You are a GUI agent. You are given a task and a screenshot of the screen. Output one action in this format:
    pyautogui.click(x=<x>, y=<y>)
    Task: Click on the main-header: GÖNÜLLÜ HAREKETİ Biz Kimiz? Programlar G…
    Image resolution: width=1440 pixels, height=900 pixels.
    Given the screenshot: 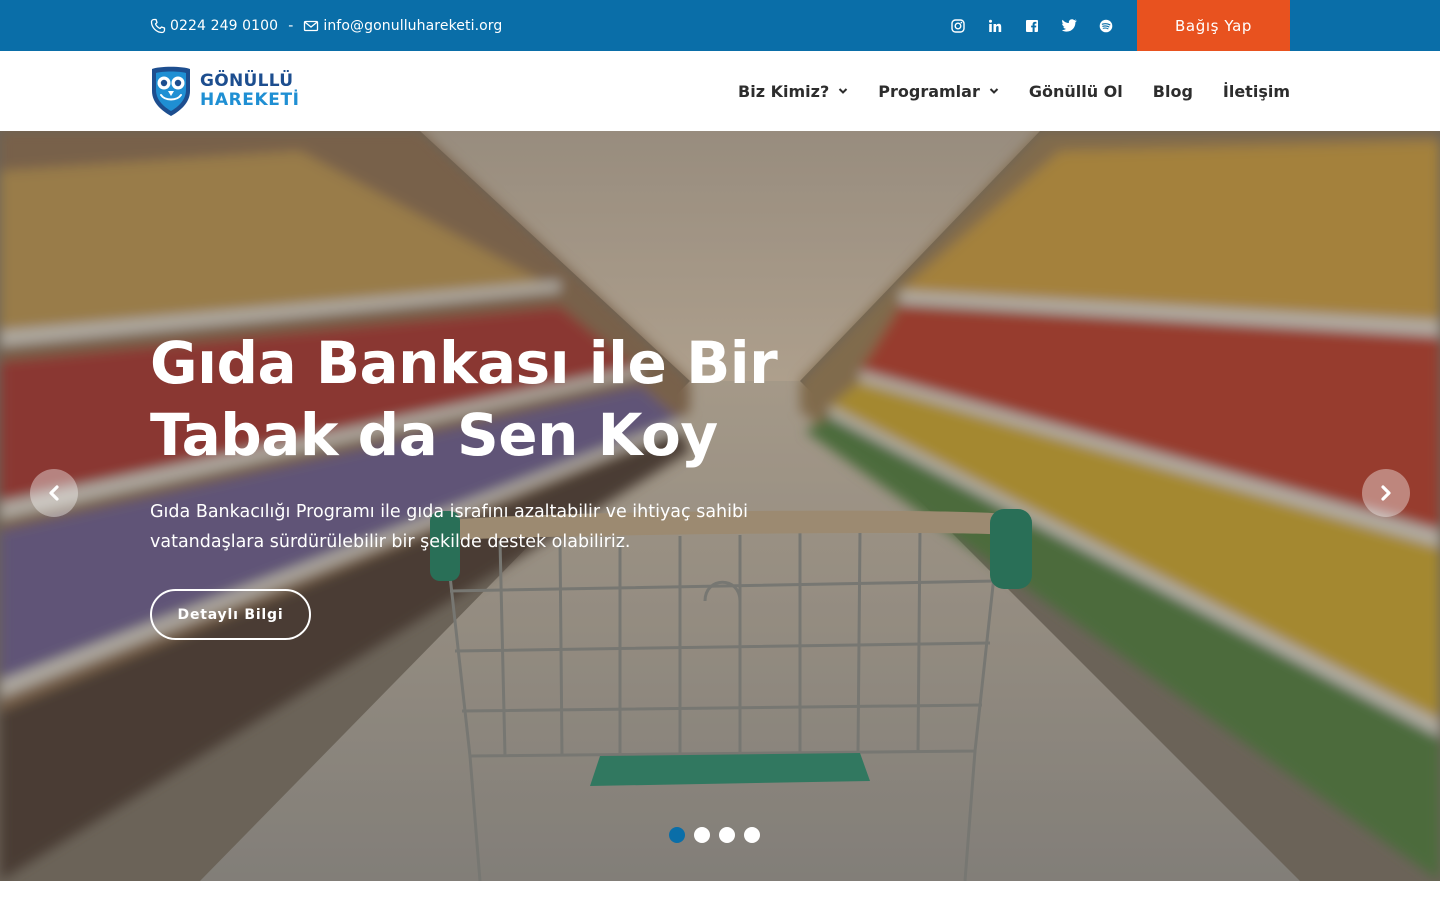 What is the action you would take?
    pyautogui.click(x=720, y=91)
    